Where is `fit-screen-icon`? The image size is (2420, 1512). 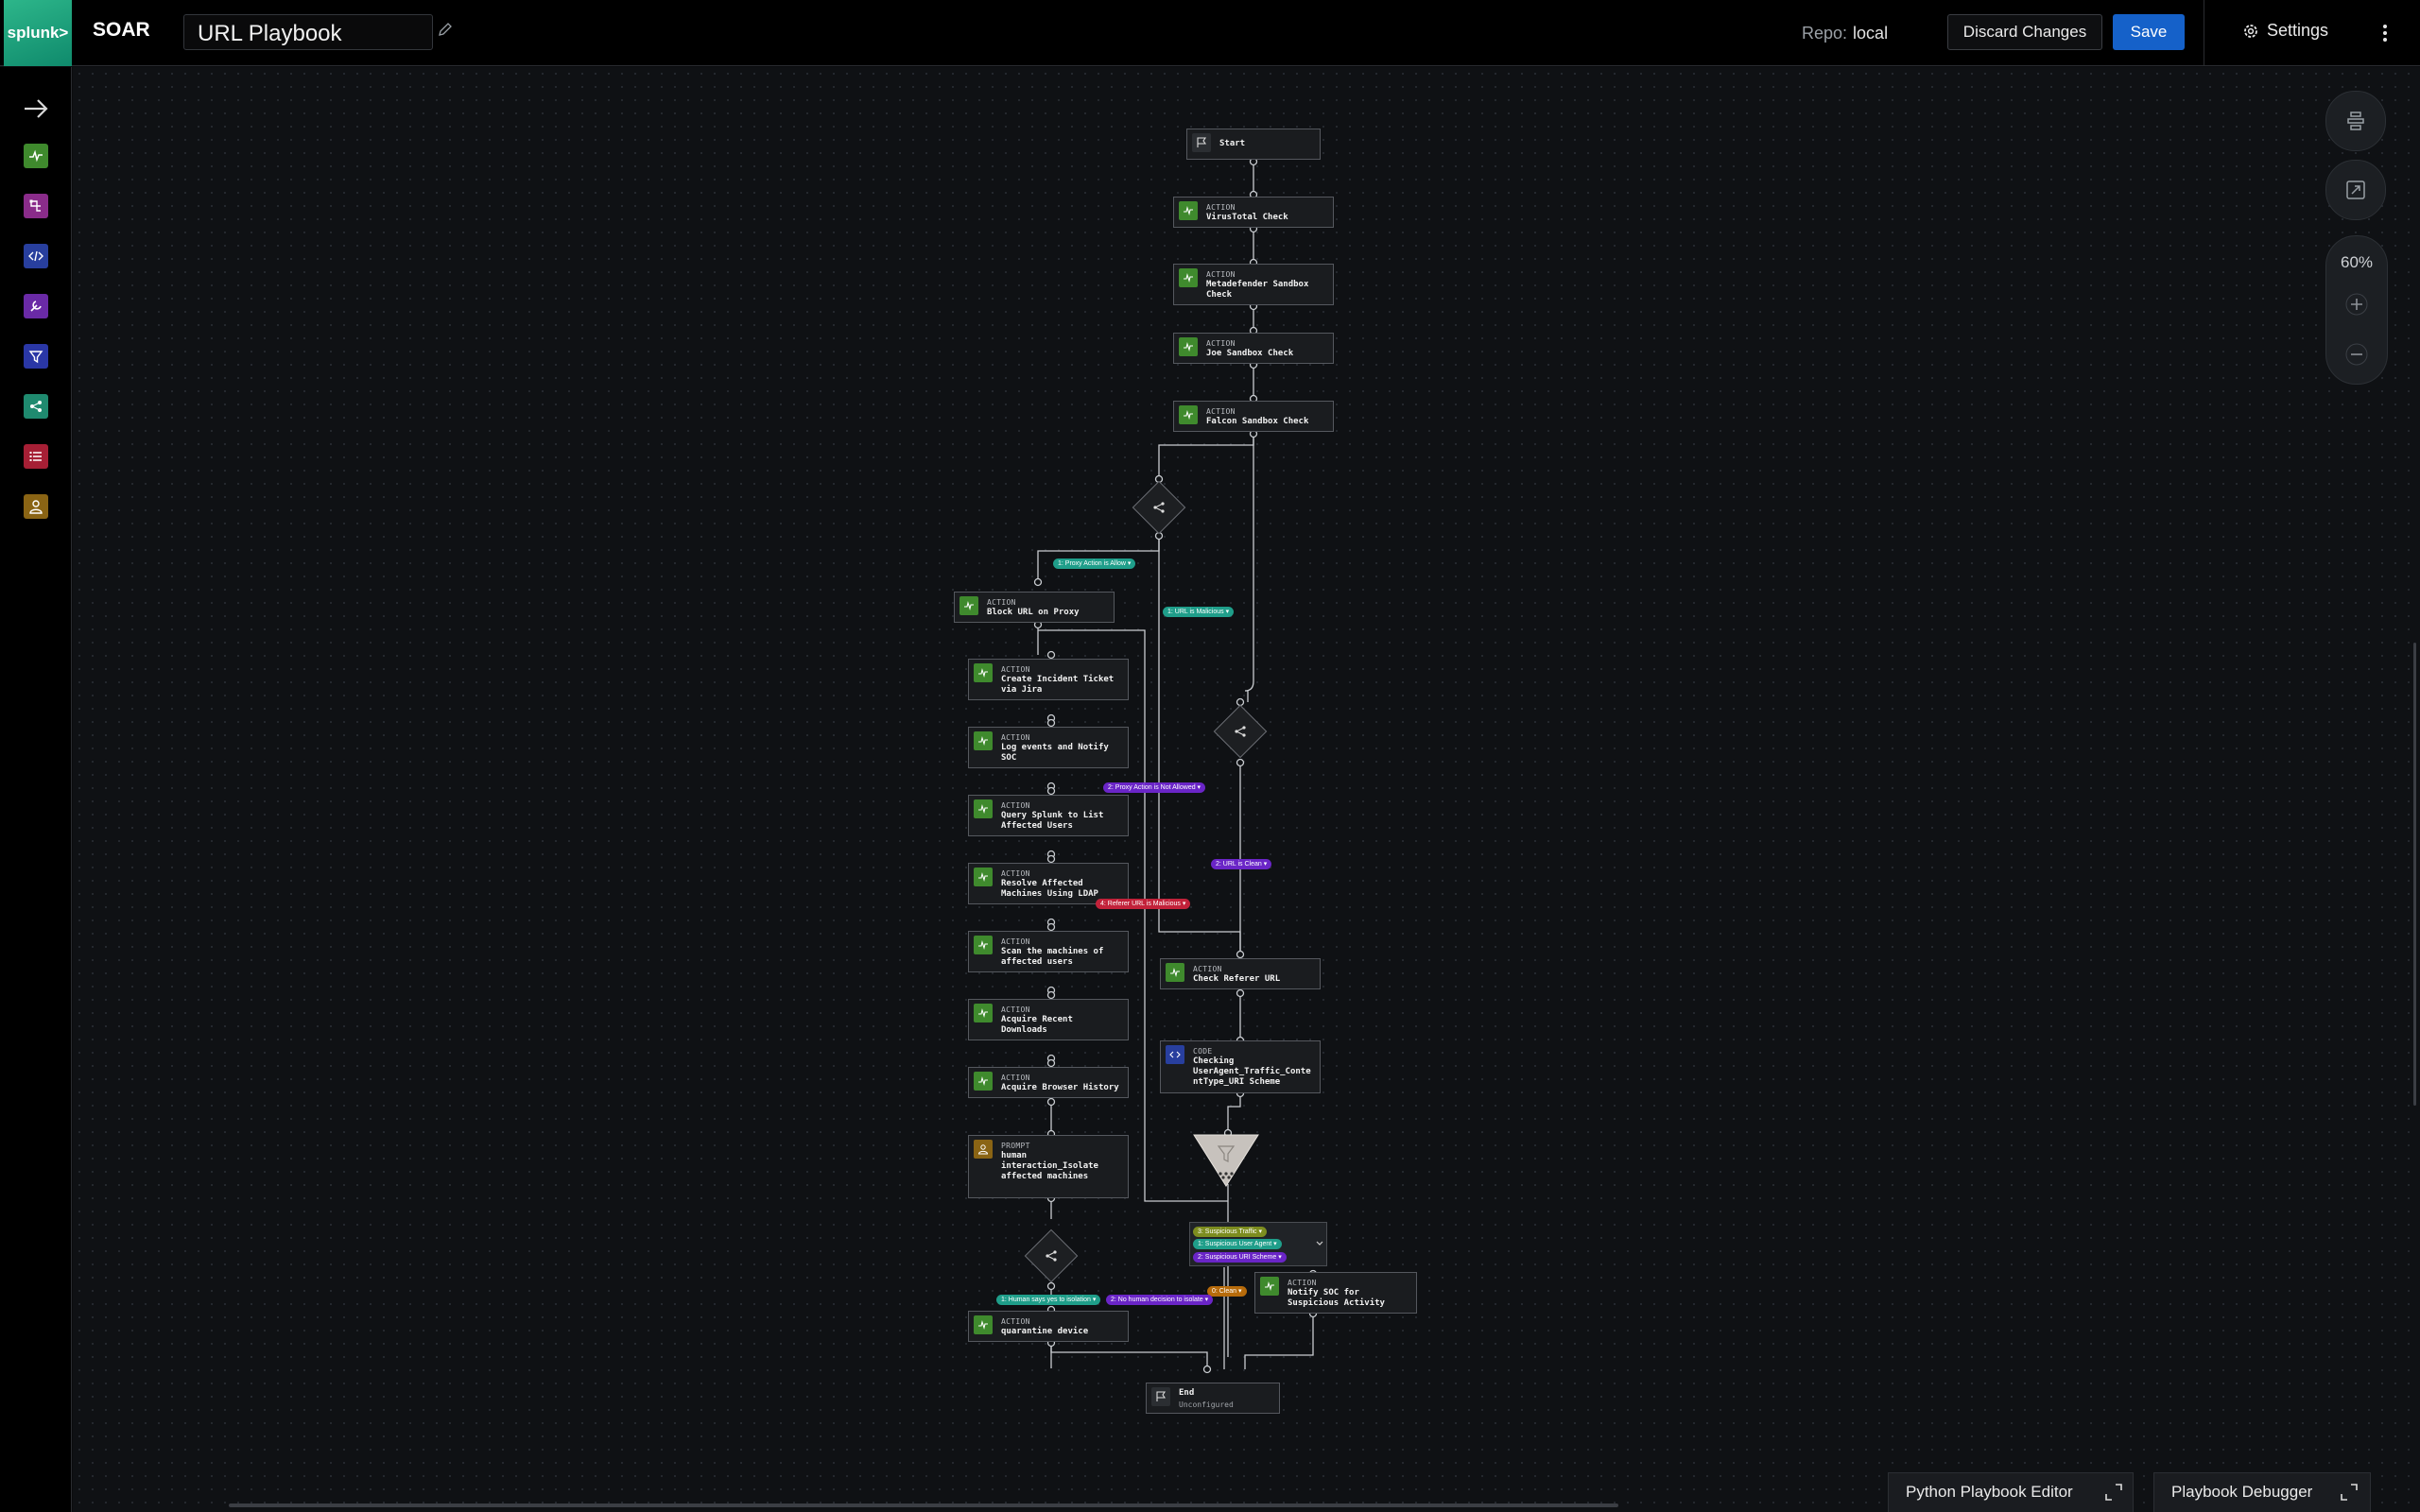 fit-screen-icon is located at coordinates (2355, 189).